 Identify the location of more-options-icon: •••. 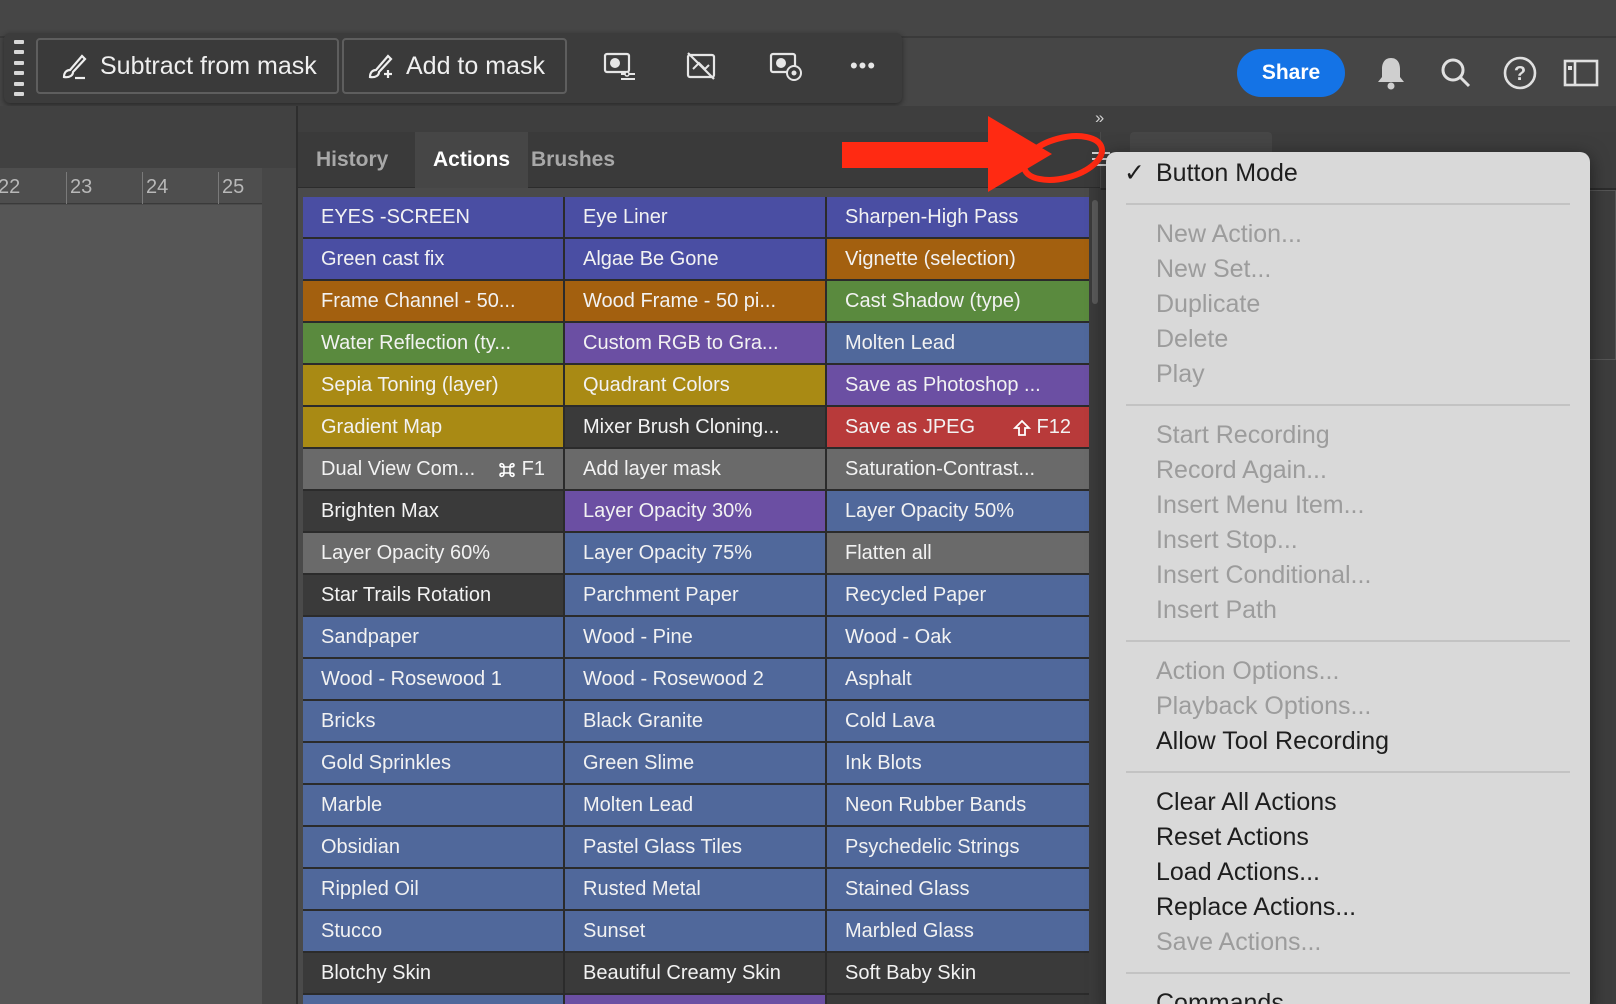
(863, 66).